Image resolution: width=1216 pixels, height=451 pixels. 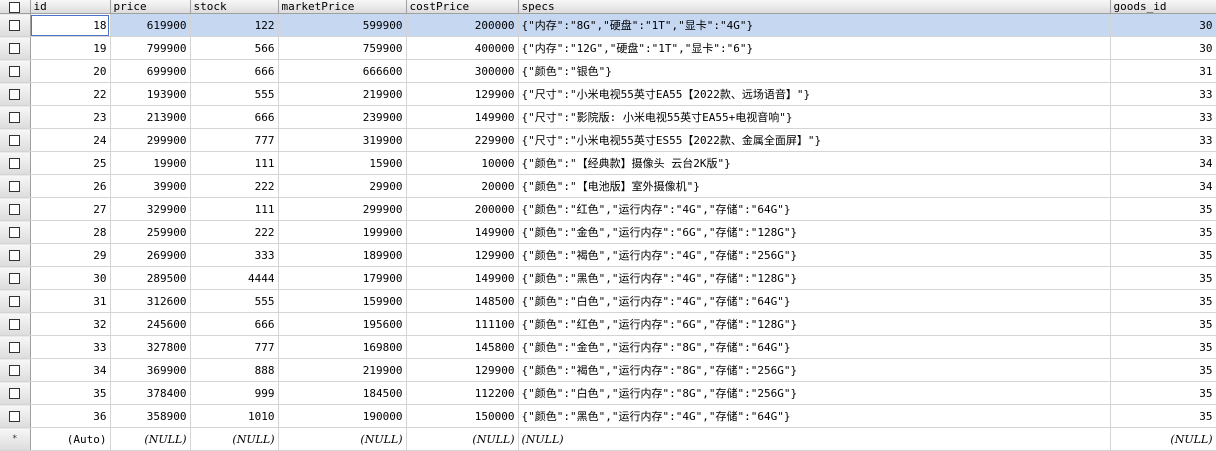 I want to click on cell-price: 699900, so click(x=150, y=71).